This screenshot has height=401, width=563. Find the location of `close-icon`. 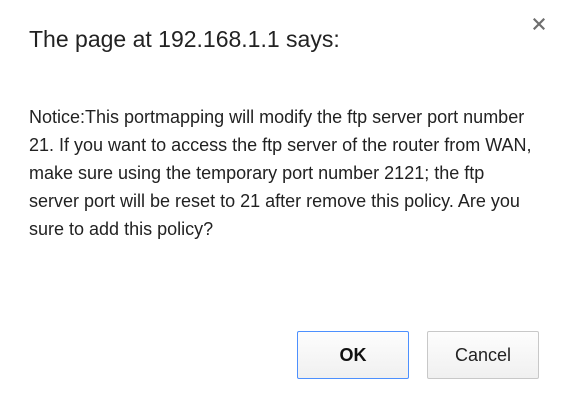

close-icon is located at coordinates (539, 24).